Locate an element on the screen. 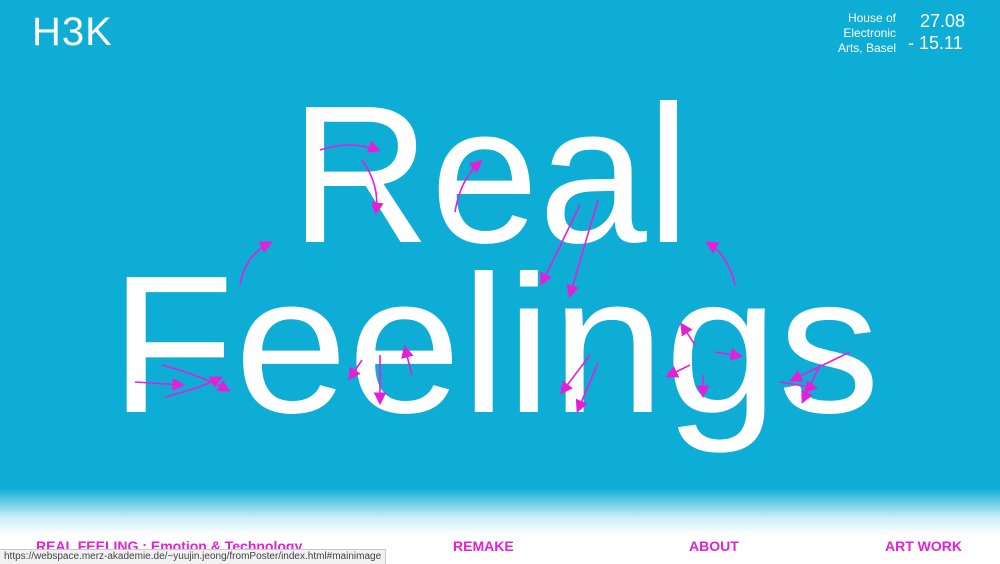 Image resolution: width=1000 pixels, height=564 pixels. nav-art-work: ART WORK is located at coordinates (923, 546).